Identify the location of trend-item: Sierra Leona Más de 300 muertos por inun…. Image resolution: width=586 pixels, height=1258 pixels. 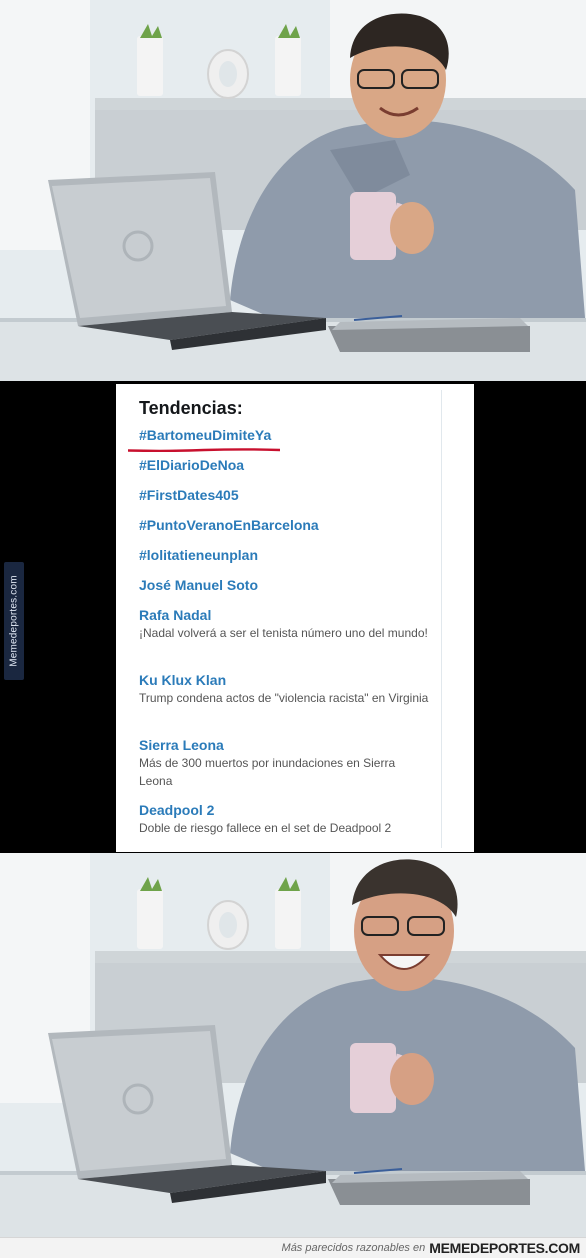
(295, 768).